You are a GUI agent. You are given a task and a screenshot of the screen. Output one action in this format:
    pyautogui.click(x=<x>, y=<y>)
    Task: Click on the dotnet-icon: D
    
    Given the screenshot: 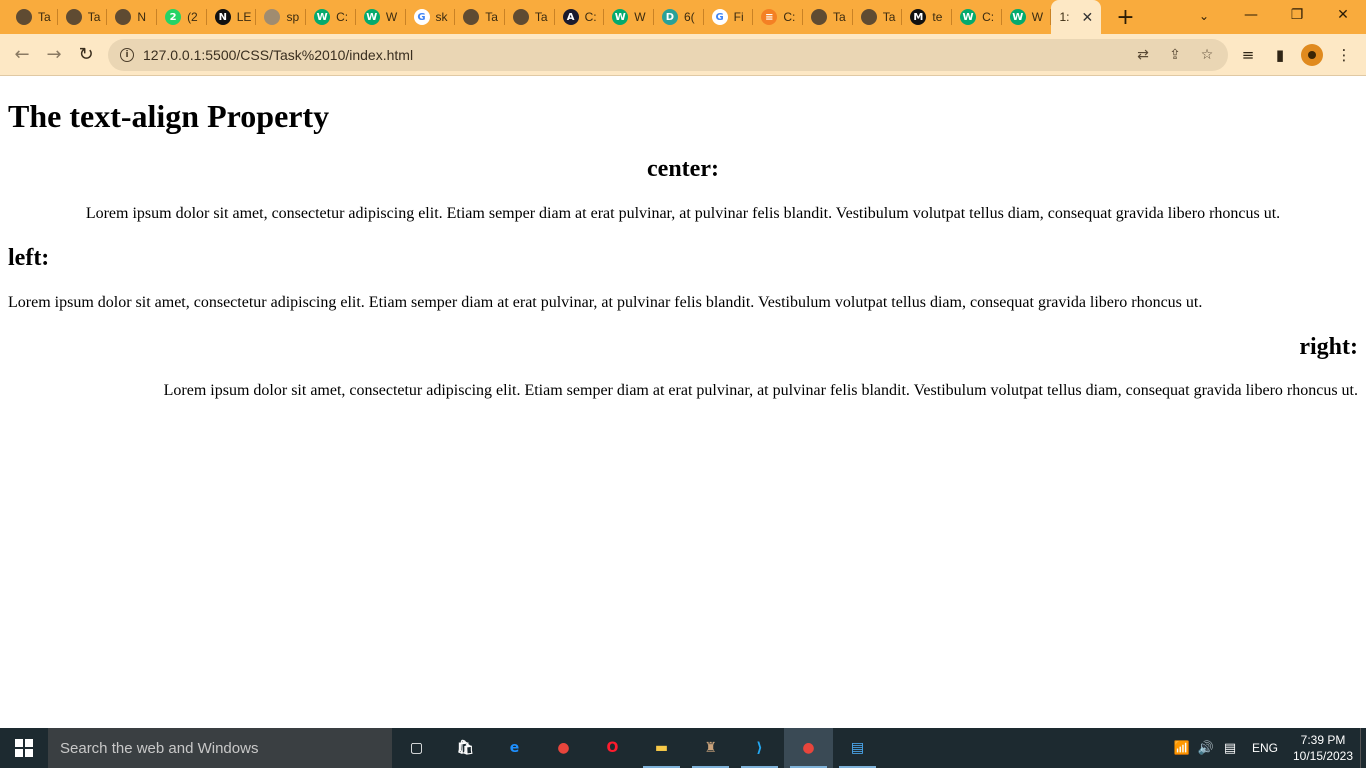 What is the action you would take?
    pyautogui.click(x=669, y=17)
    